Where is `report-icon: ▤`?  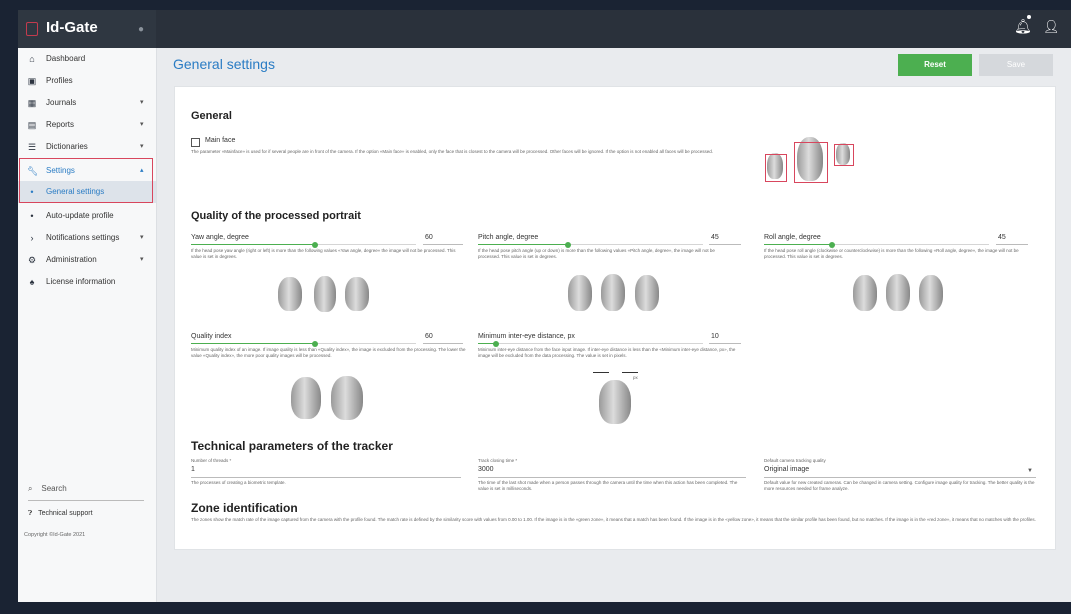
report-icon: ▤ is located at coordinates (32, 125).